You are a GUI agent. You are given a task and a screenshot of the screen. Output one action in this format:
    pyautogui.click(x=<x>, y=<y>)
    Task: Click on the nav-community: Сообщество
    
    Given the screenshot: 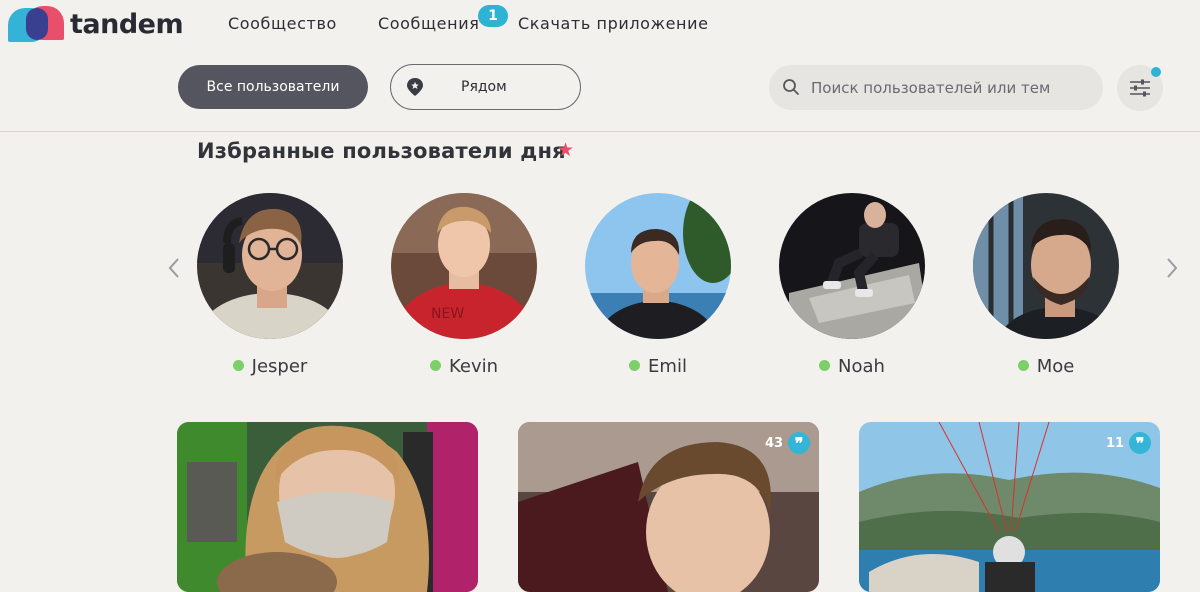 What is the action you would take?
    pyautogui.click(x=282, y=23)
    